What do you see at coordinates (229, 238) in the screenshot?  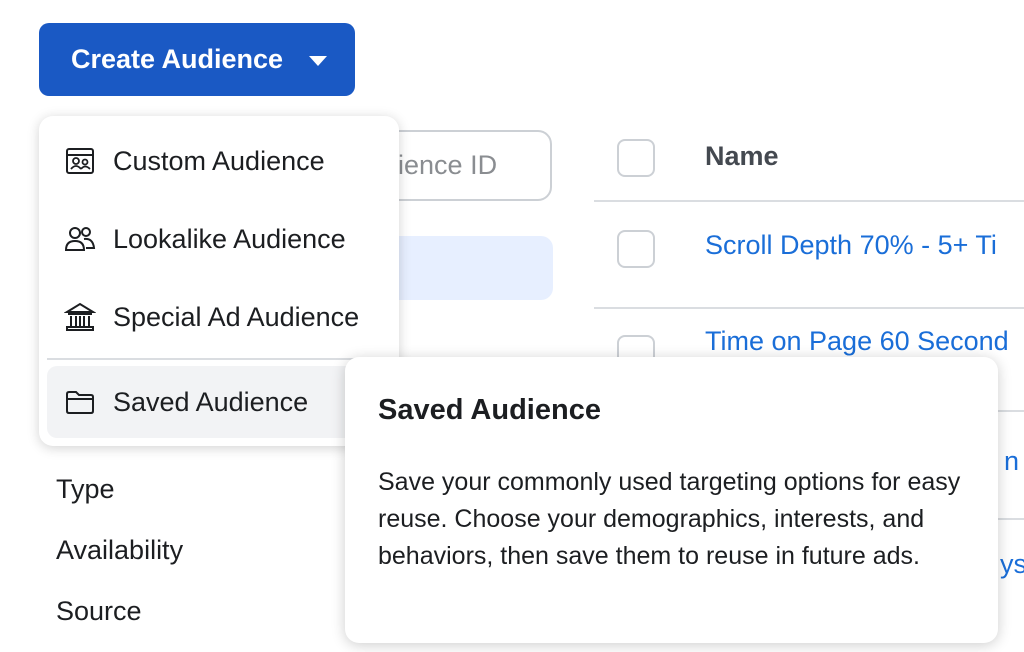 I see `menu-item-label: Lookalike Audience` at bounding box center [229, 238].